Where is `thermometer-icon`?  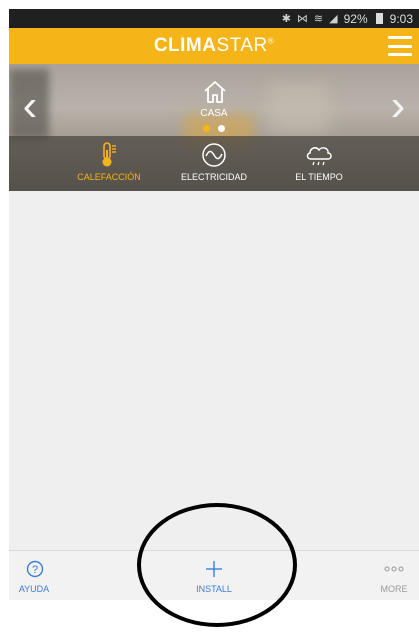 thermometer-icon is located at coordinates (109, 154).